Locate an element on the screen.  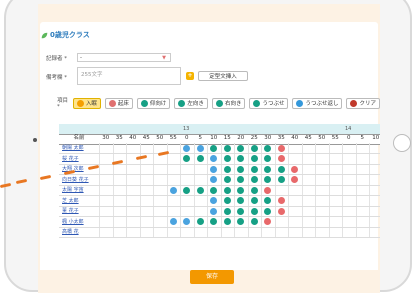
table-row: 高橋 花 is located at coordinates (219, 232).